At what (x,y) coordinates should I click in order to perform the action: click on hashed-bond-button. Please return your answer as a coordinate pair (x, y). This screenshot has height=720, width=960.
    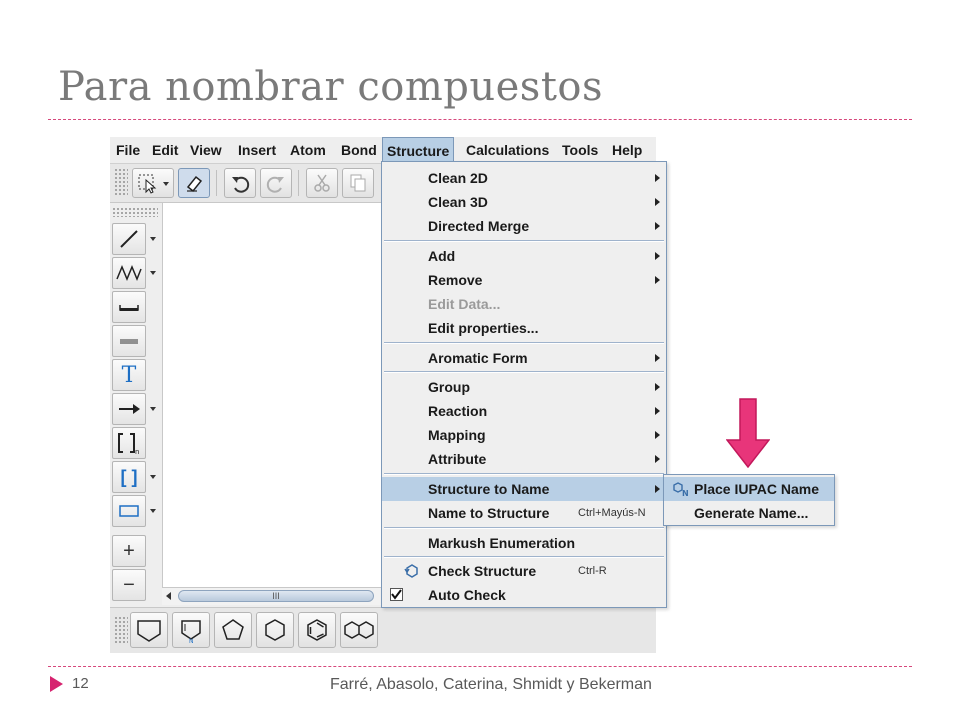
    Looking at the image, I should click on (129, 341).